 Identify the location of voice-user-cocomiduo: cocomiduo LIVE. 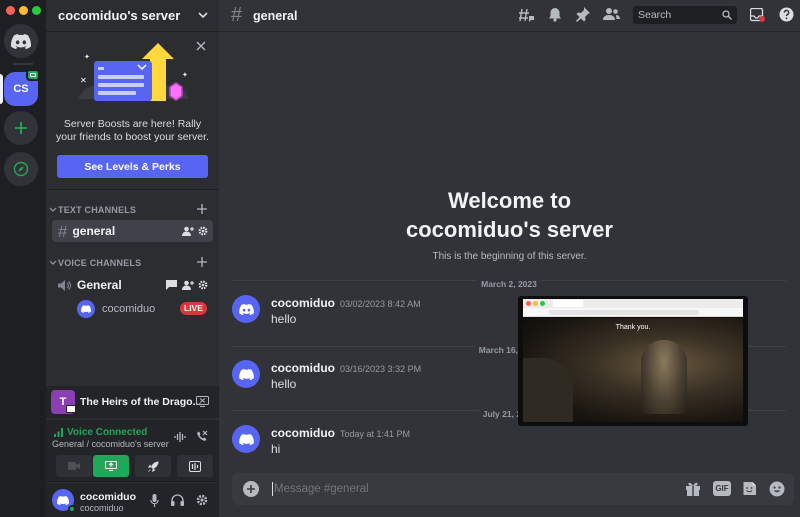
(143, 309).